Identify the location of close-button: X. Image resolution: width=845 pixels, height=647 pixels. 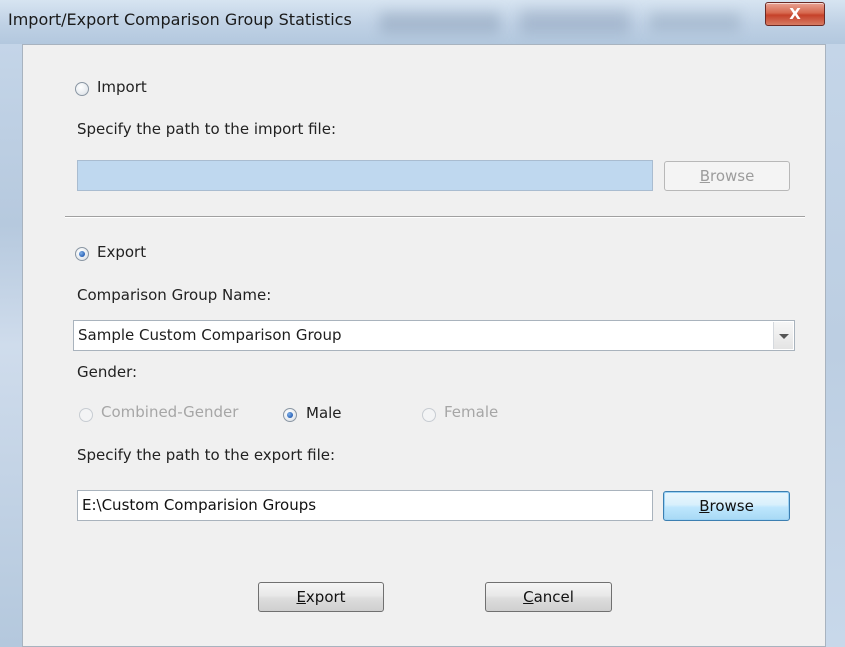
(795, 14).